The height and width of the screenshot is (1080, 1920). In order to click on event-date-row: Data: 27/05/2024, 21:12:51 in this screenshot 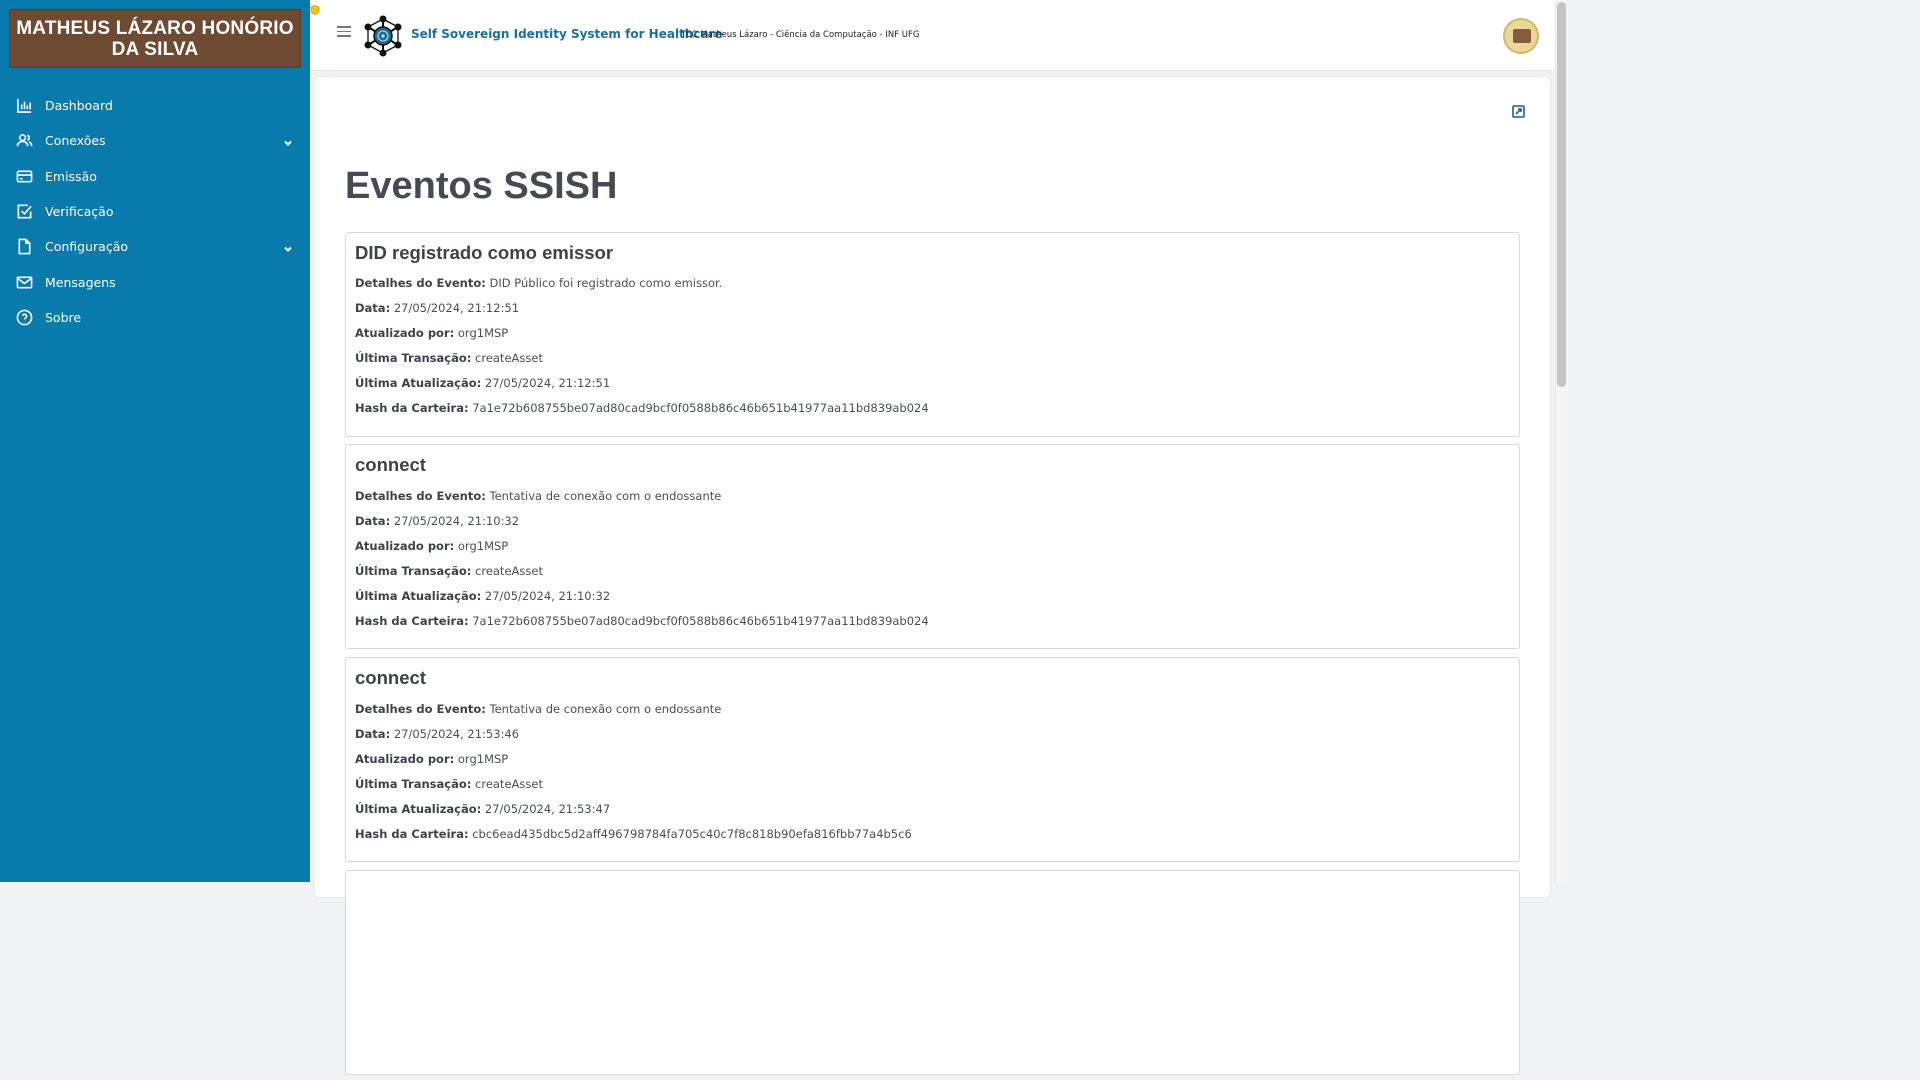, I will do `click(437, 308)`.